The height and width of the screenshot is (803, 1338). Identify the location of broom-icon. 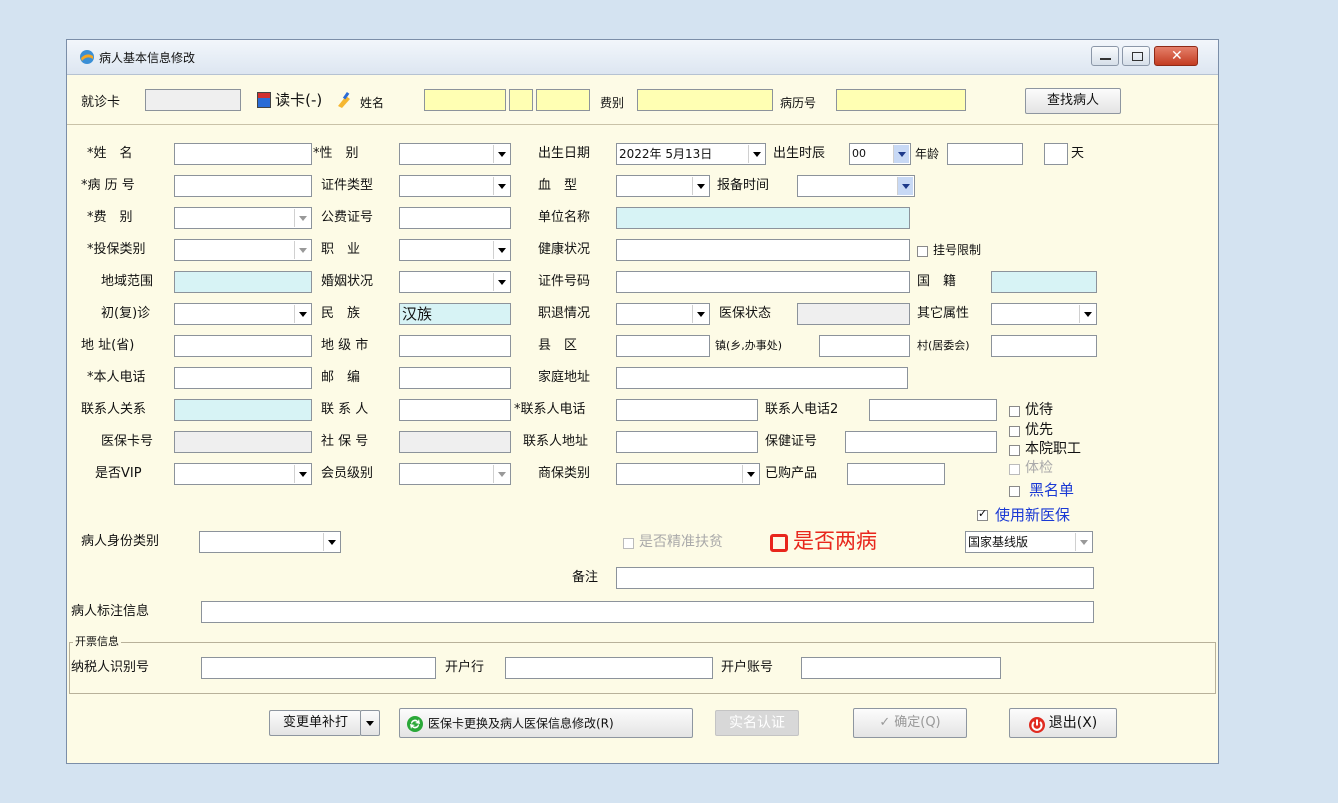
(344, 100).